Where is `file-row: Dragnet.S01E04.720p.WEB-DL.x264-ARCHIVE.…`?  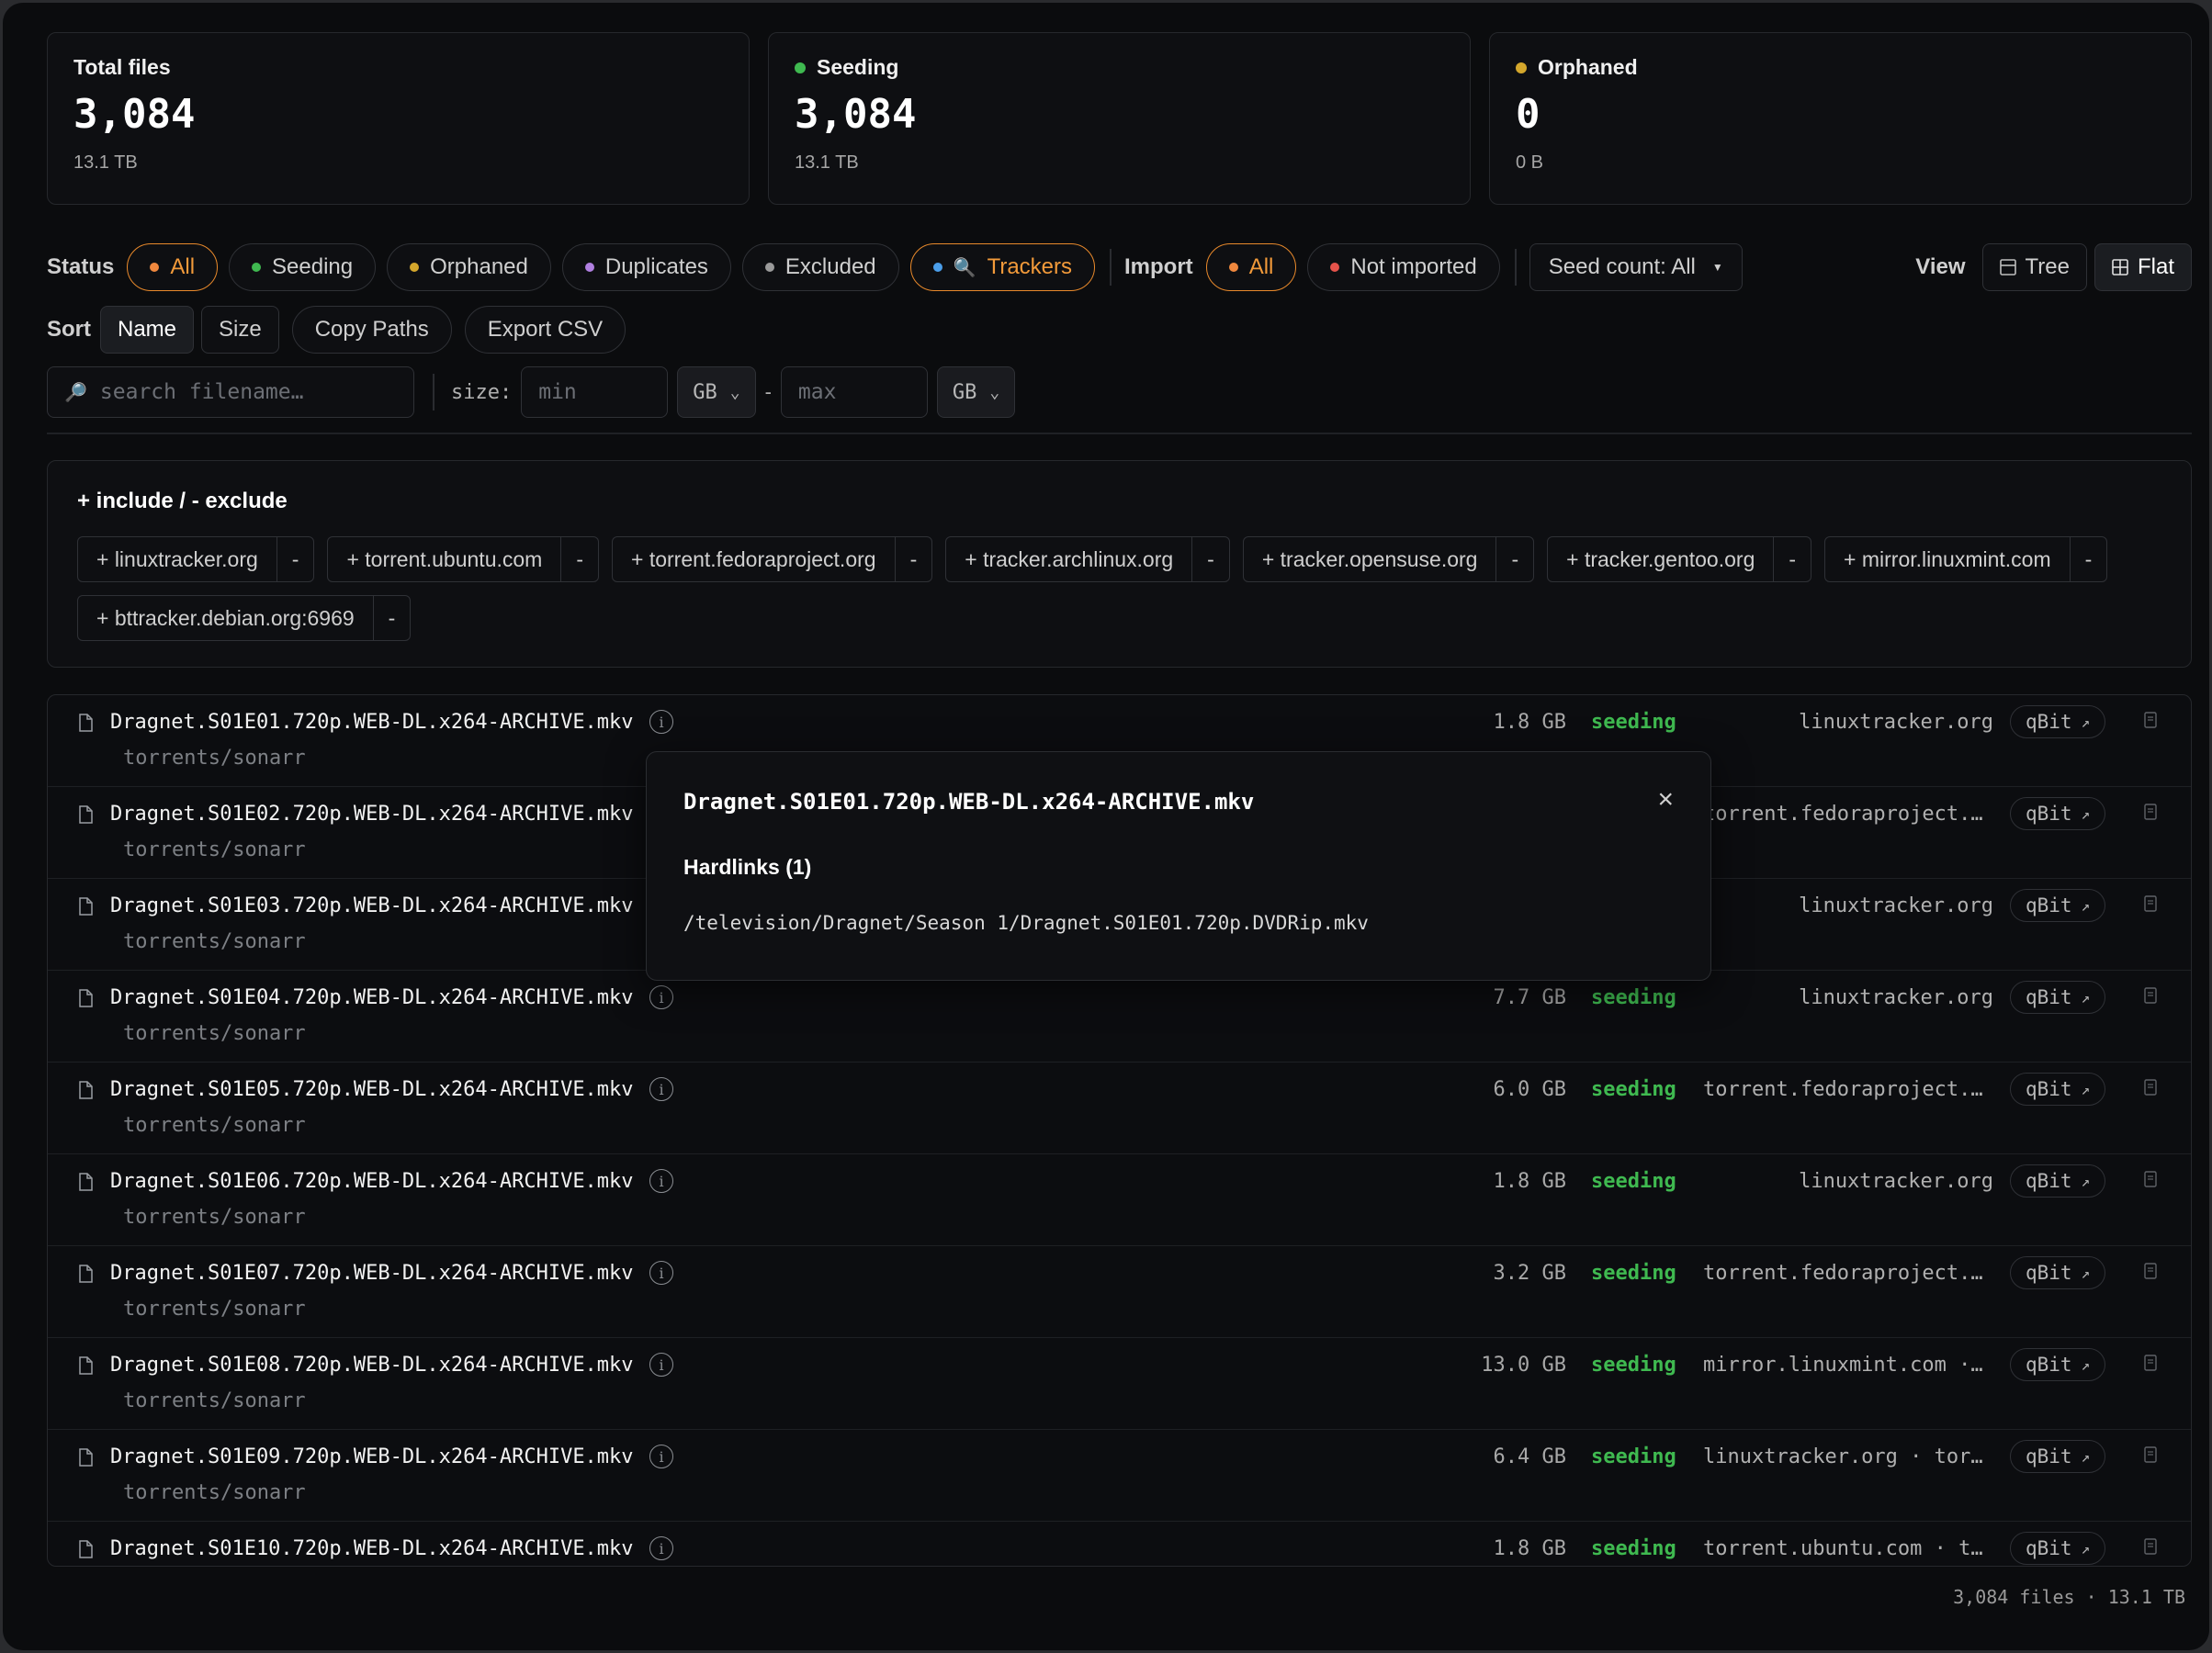
file-row: Dragnet.S01E04.720p.WEB-DL.x264-ARCHIVE.… is located at coordinates (1119, 1017).